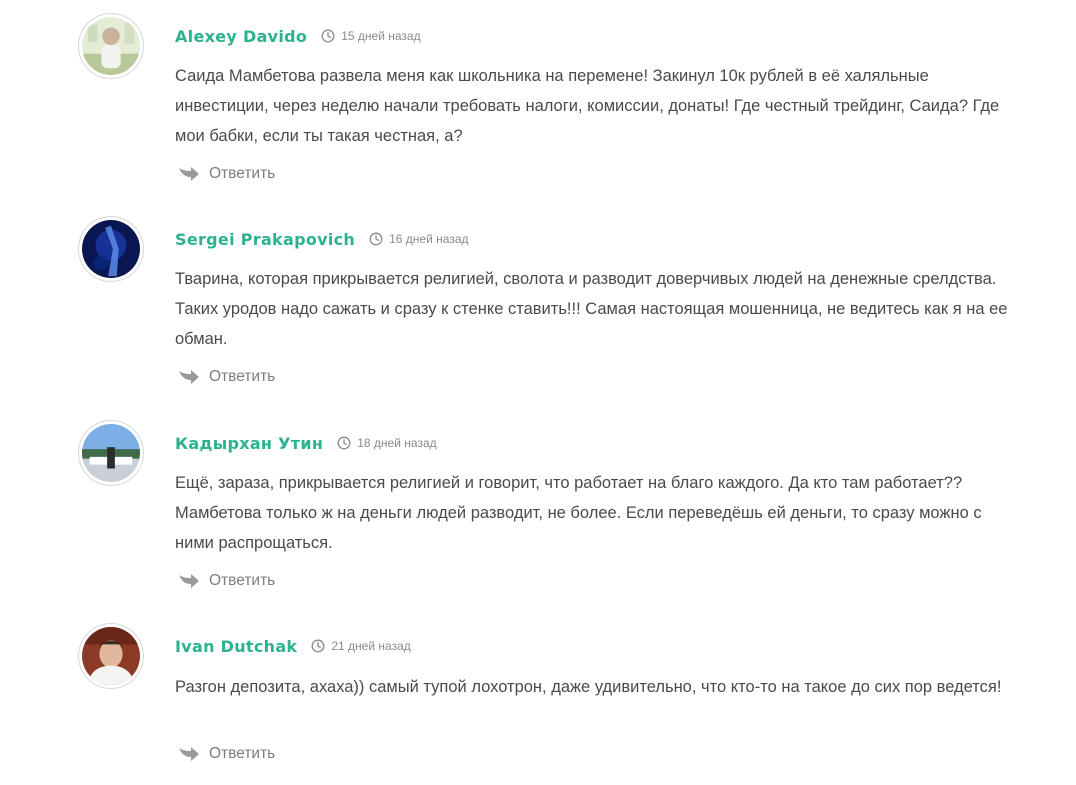  Describe the element at coordinates (241, 36) in the screenshot. I see `comment-author: Alexey Davido` at that location.